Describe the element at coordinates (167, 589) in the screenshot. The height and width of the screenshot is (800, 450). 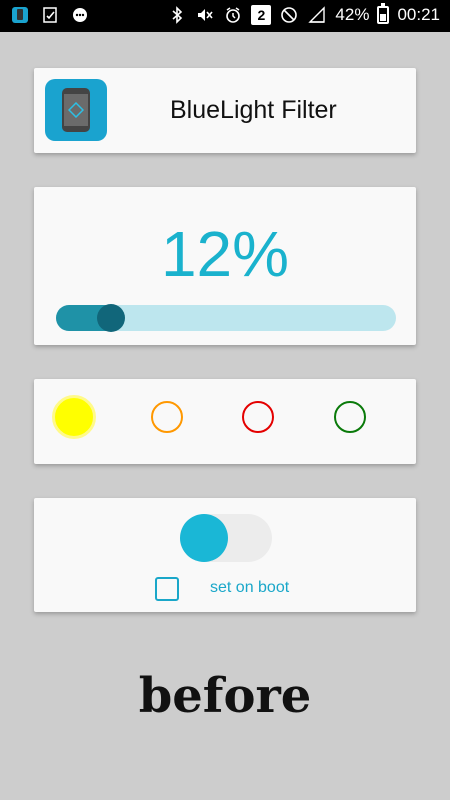
I see `set-on-boot-checkbox` at that location.